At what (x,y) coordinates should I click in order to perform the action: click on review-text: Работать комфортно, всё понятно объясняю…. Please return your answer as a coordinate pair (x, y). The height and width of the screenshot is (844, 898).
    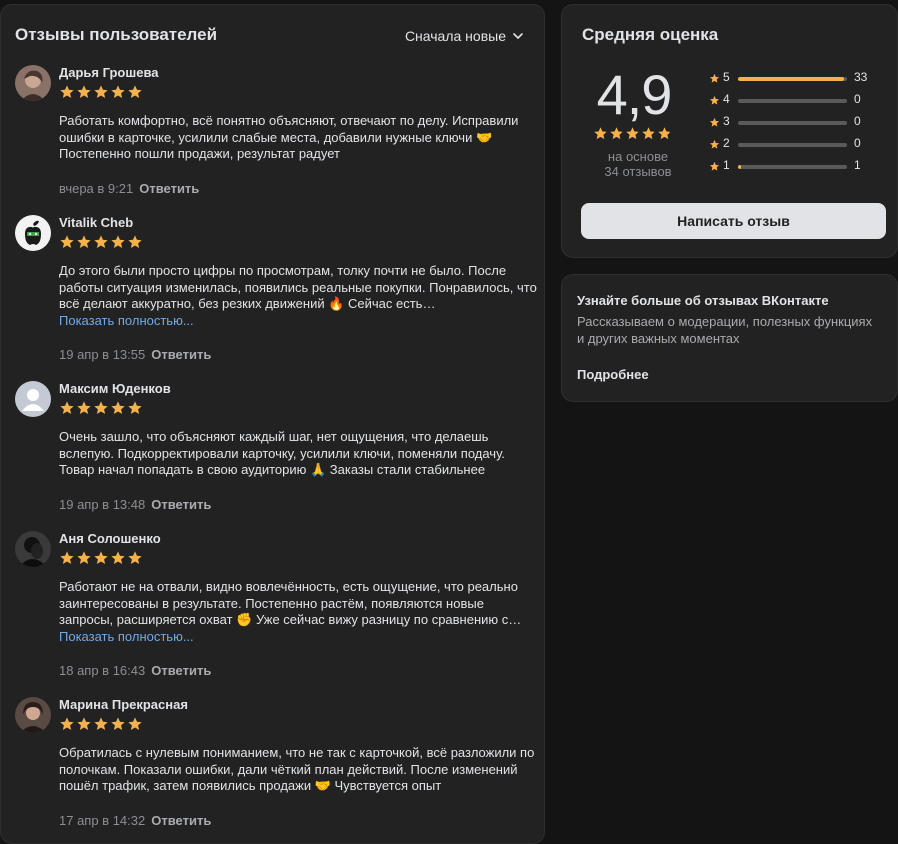
    Looking at the image, I should click on (299, 138).